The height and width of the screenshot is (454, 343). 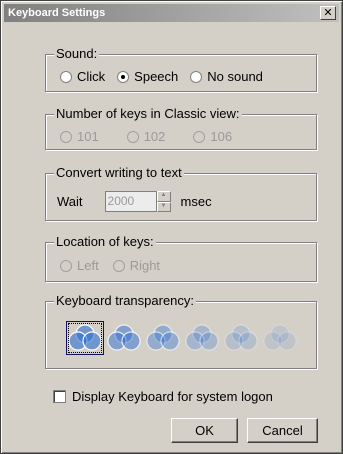 I want to click on wait-spinner: ▲ ▼, so click(x=163, y=201).